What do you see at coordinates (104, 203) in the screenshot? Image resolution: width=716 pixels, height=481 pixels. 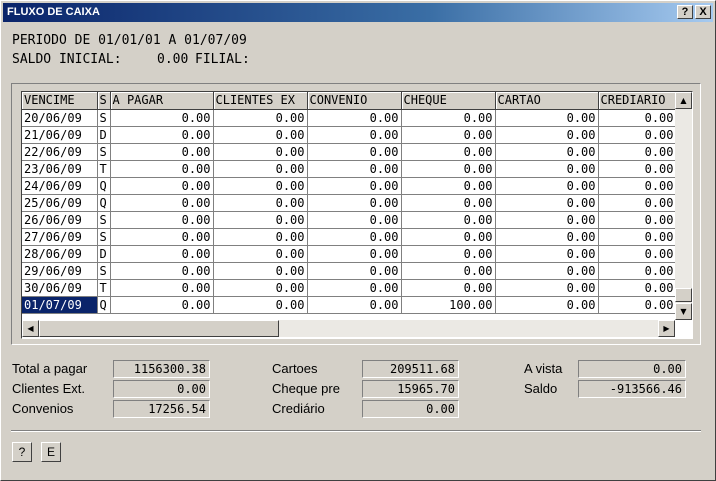 I see `table-cell: Q` at bounding box center [104, 203].